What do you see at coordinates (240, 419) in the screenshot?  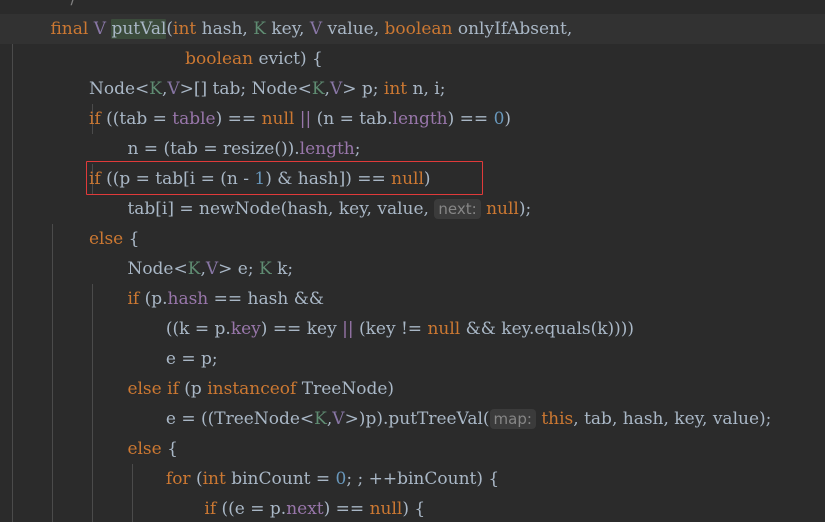 I see `code-token: e = ((TreeNode<` at bounding box center [240, 419].